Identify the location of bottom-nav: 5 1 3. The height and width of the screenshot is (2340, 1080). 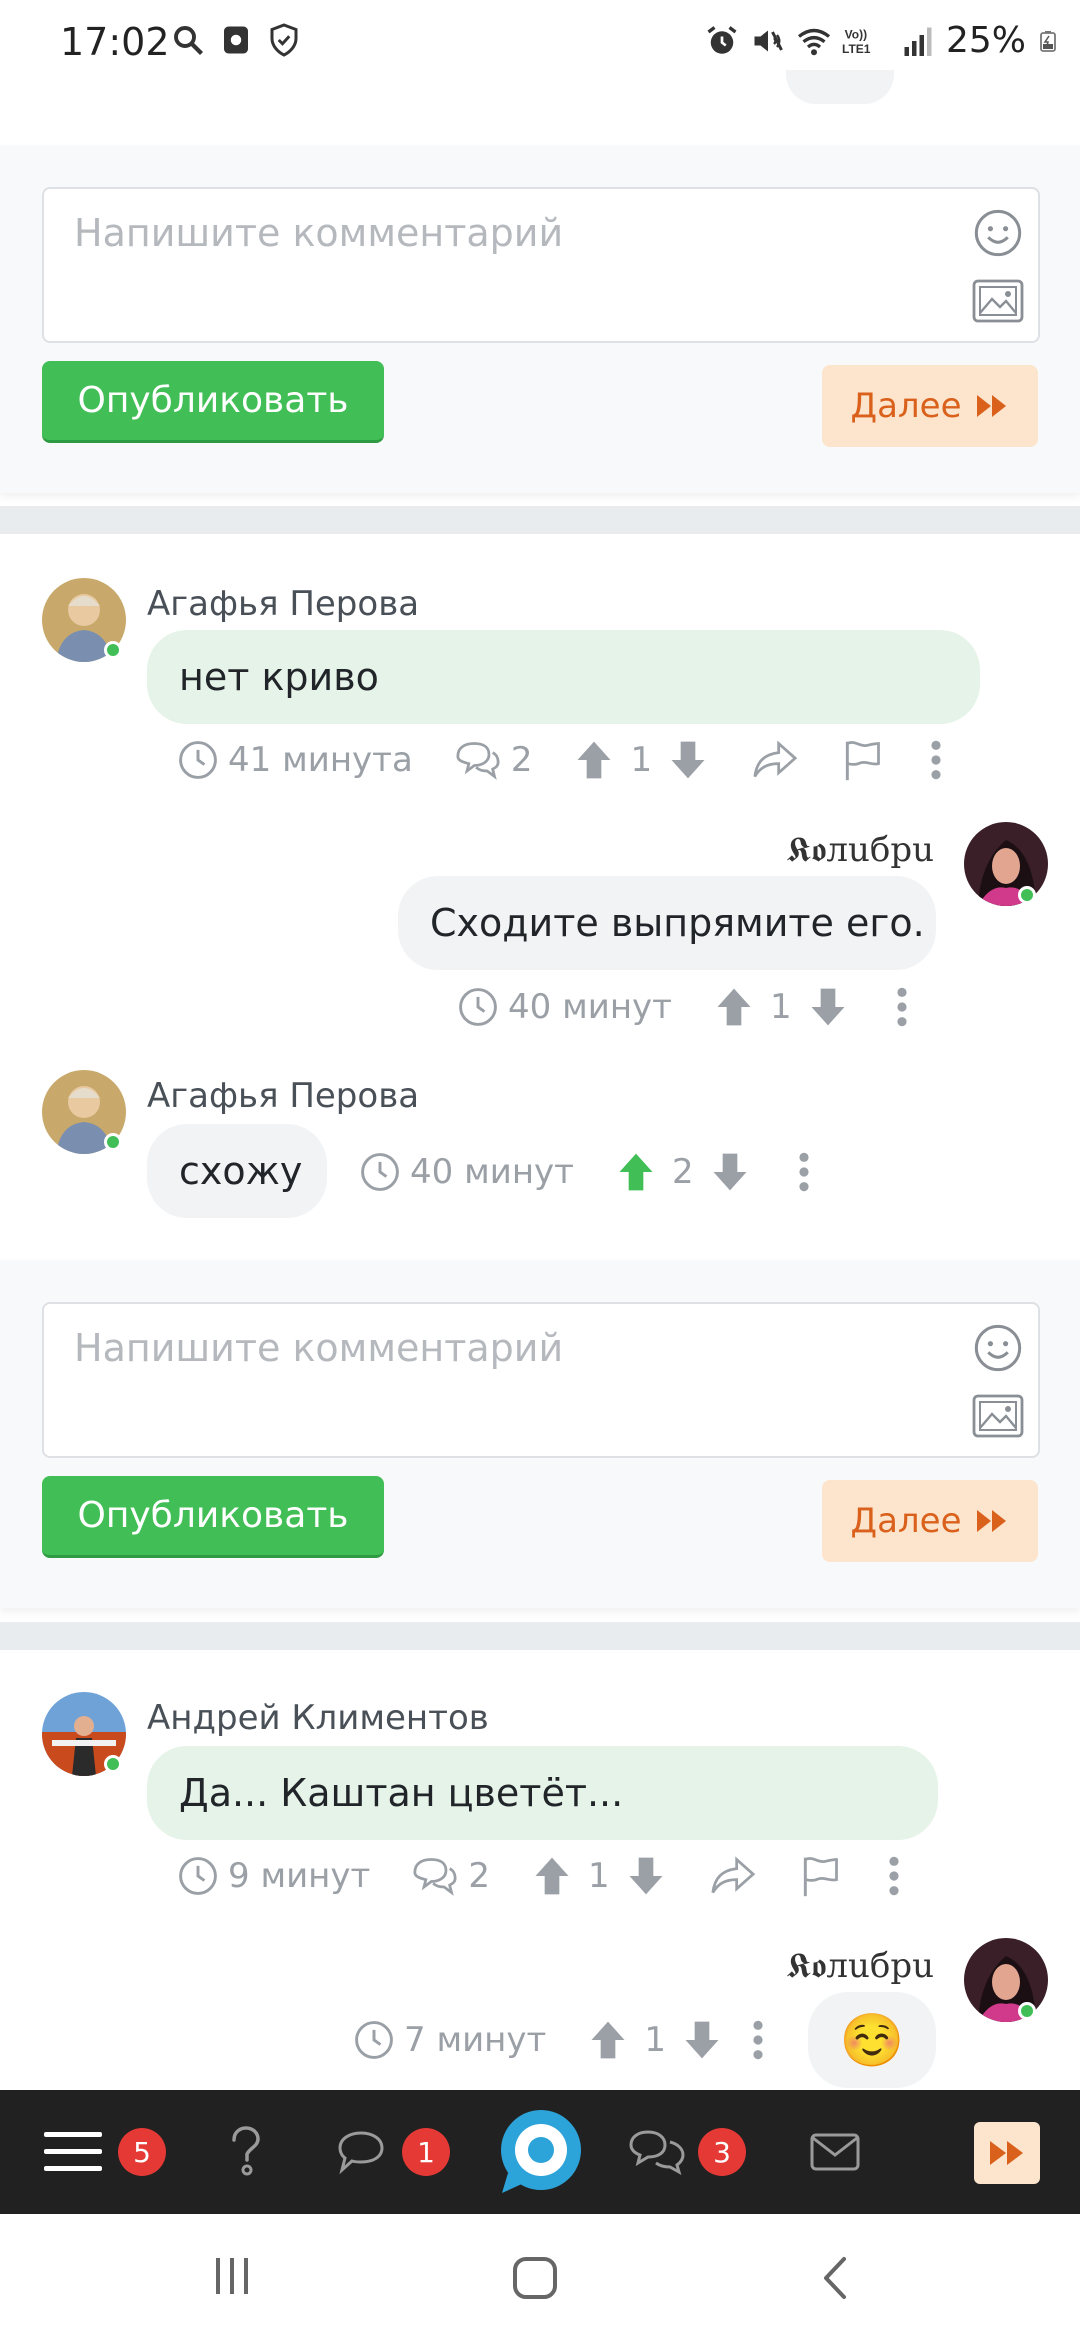
(540, 2152).